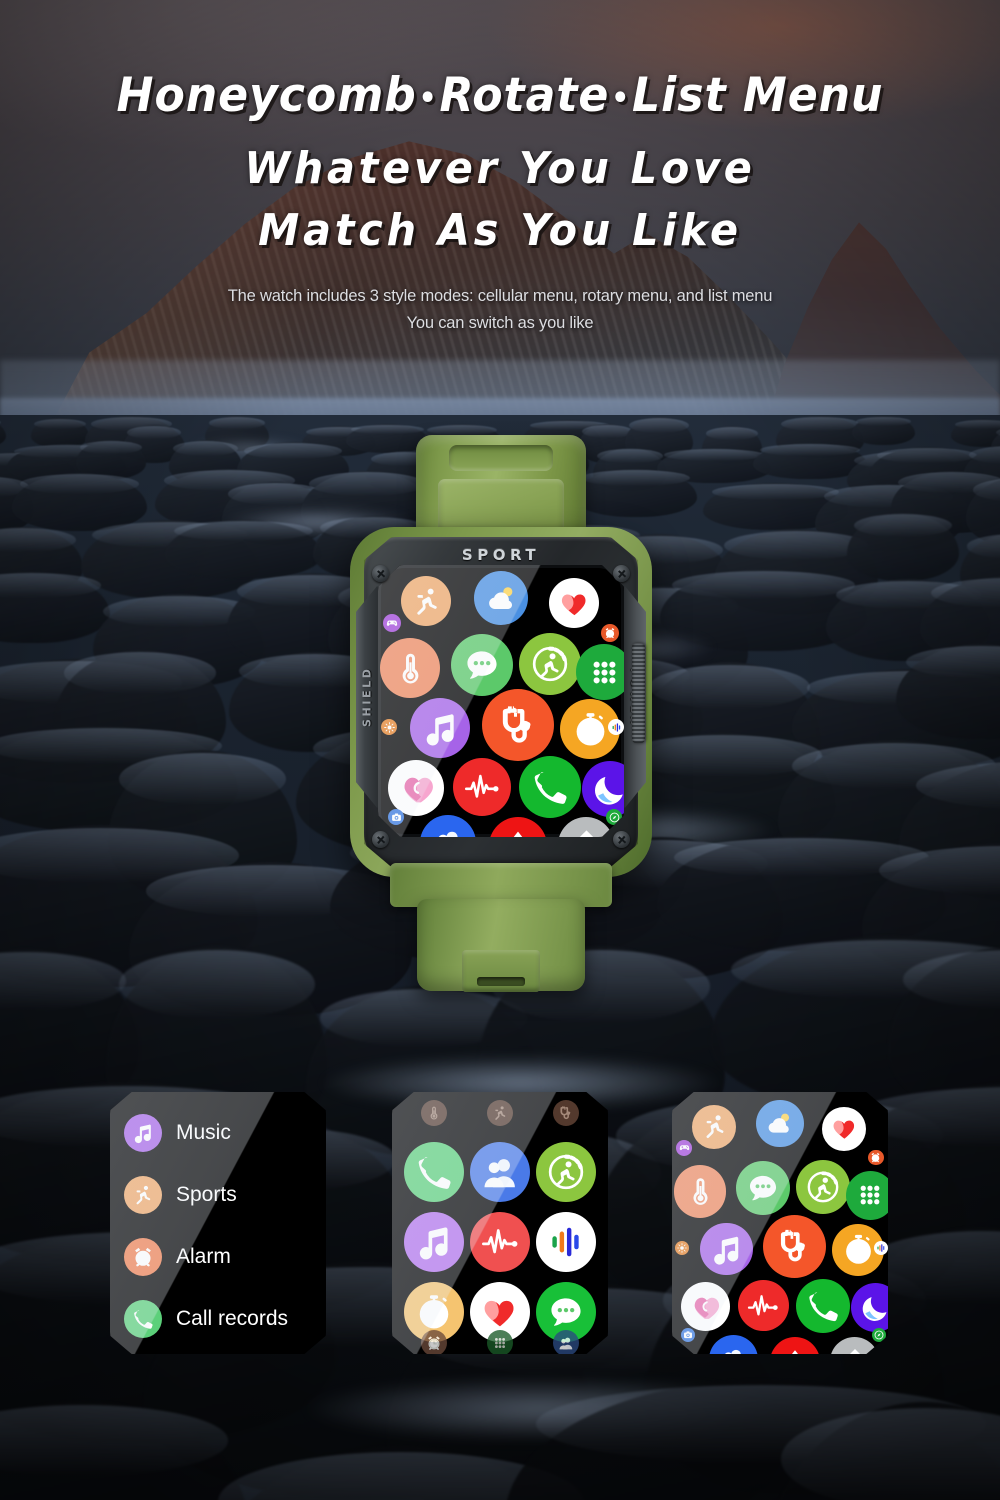  I want to click on honey-panel-app-music, so click(726, 1249).